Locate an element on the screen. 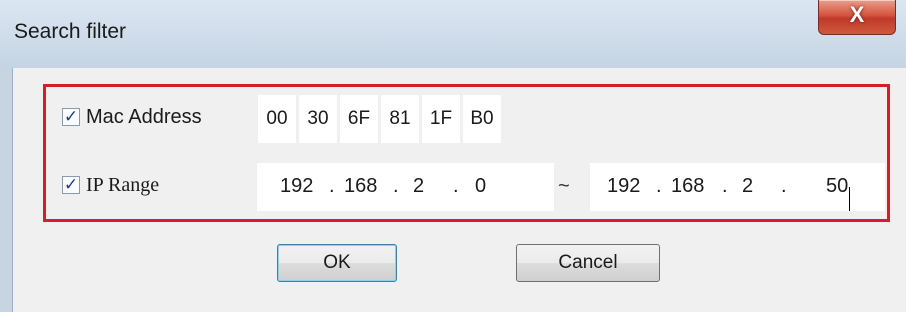 Image resolution: width=906 pixels, height=312 pixels. close-icon: X is located at coordinates (857, 14).